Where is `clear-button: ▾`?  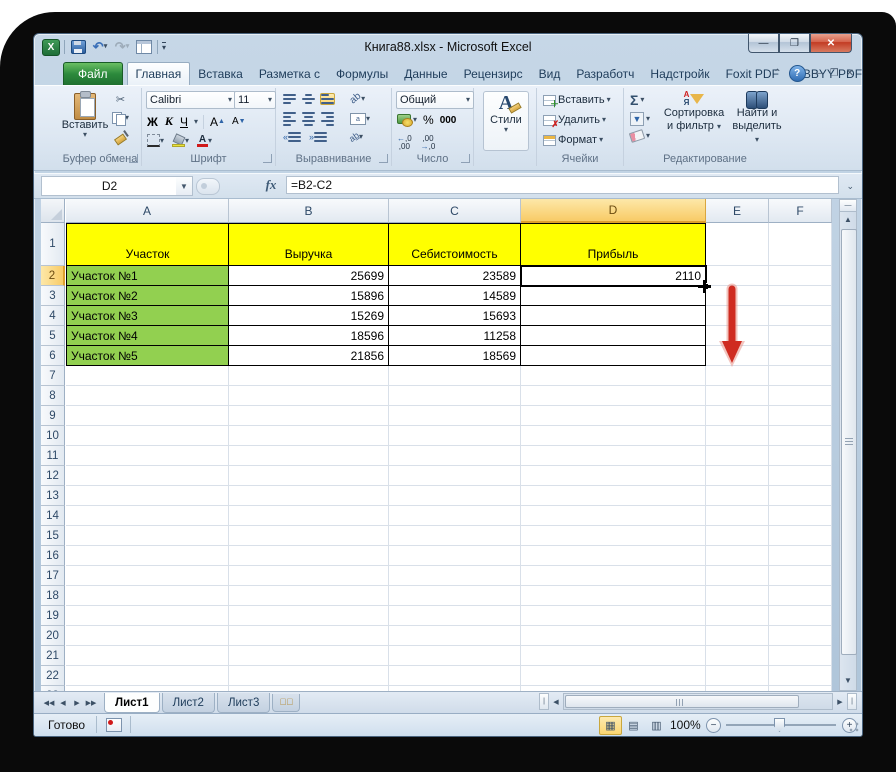 clear-button: ▾ is located at coordinates (640, 136).